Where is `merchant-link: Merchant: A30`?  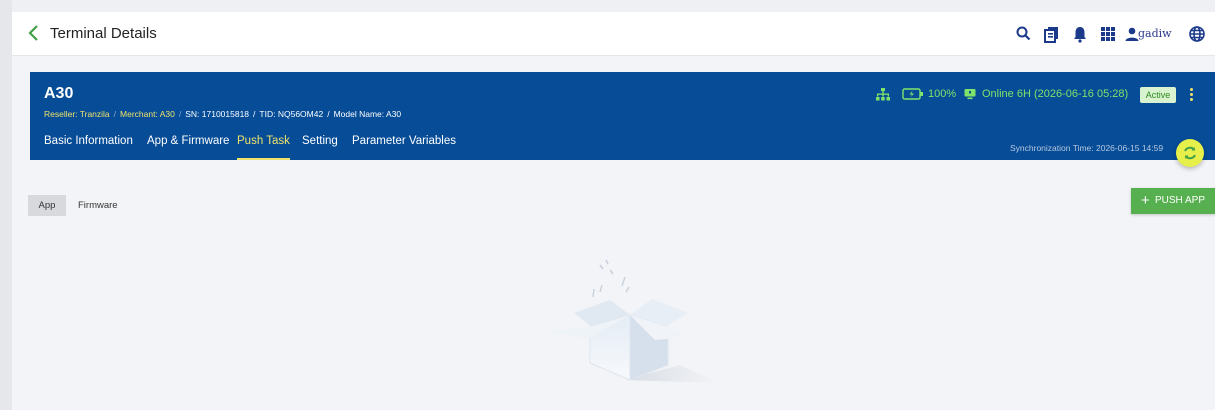 merchant-link: Merchant: A30 is located at coordinates (147, 114).